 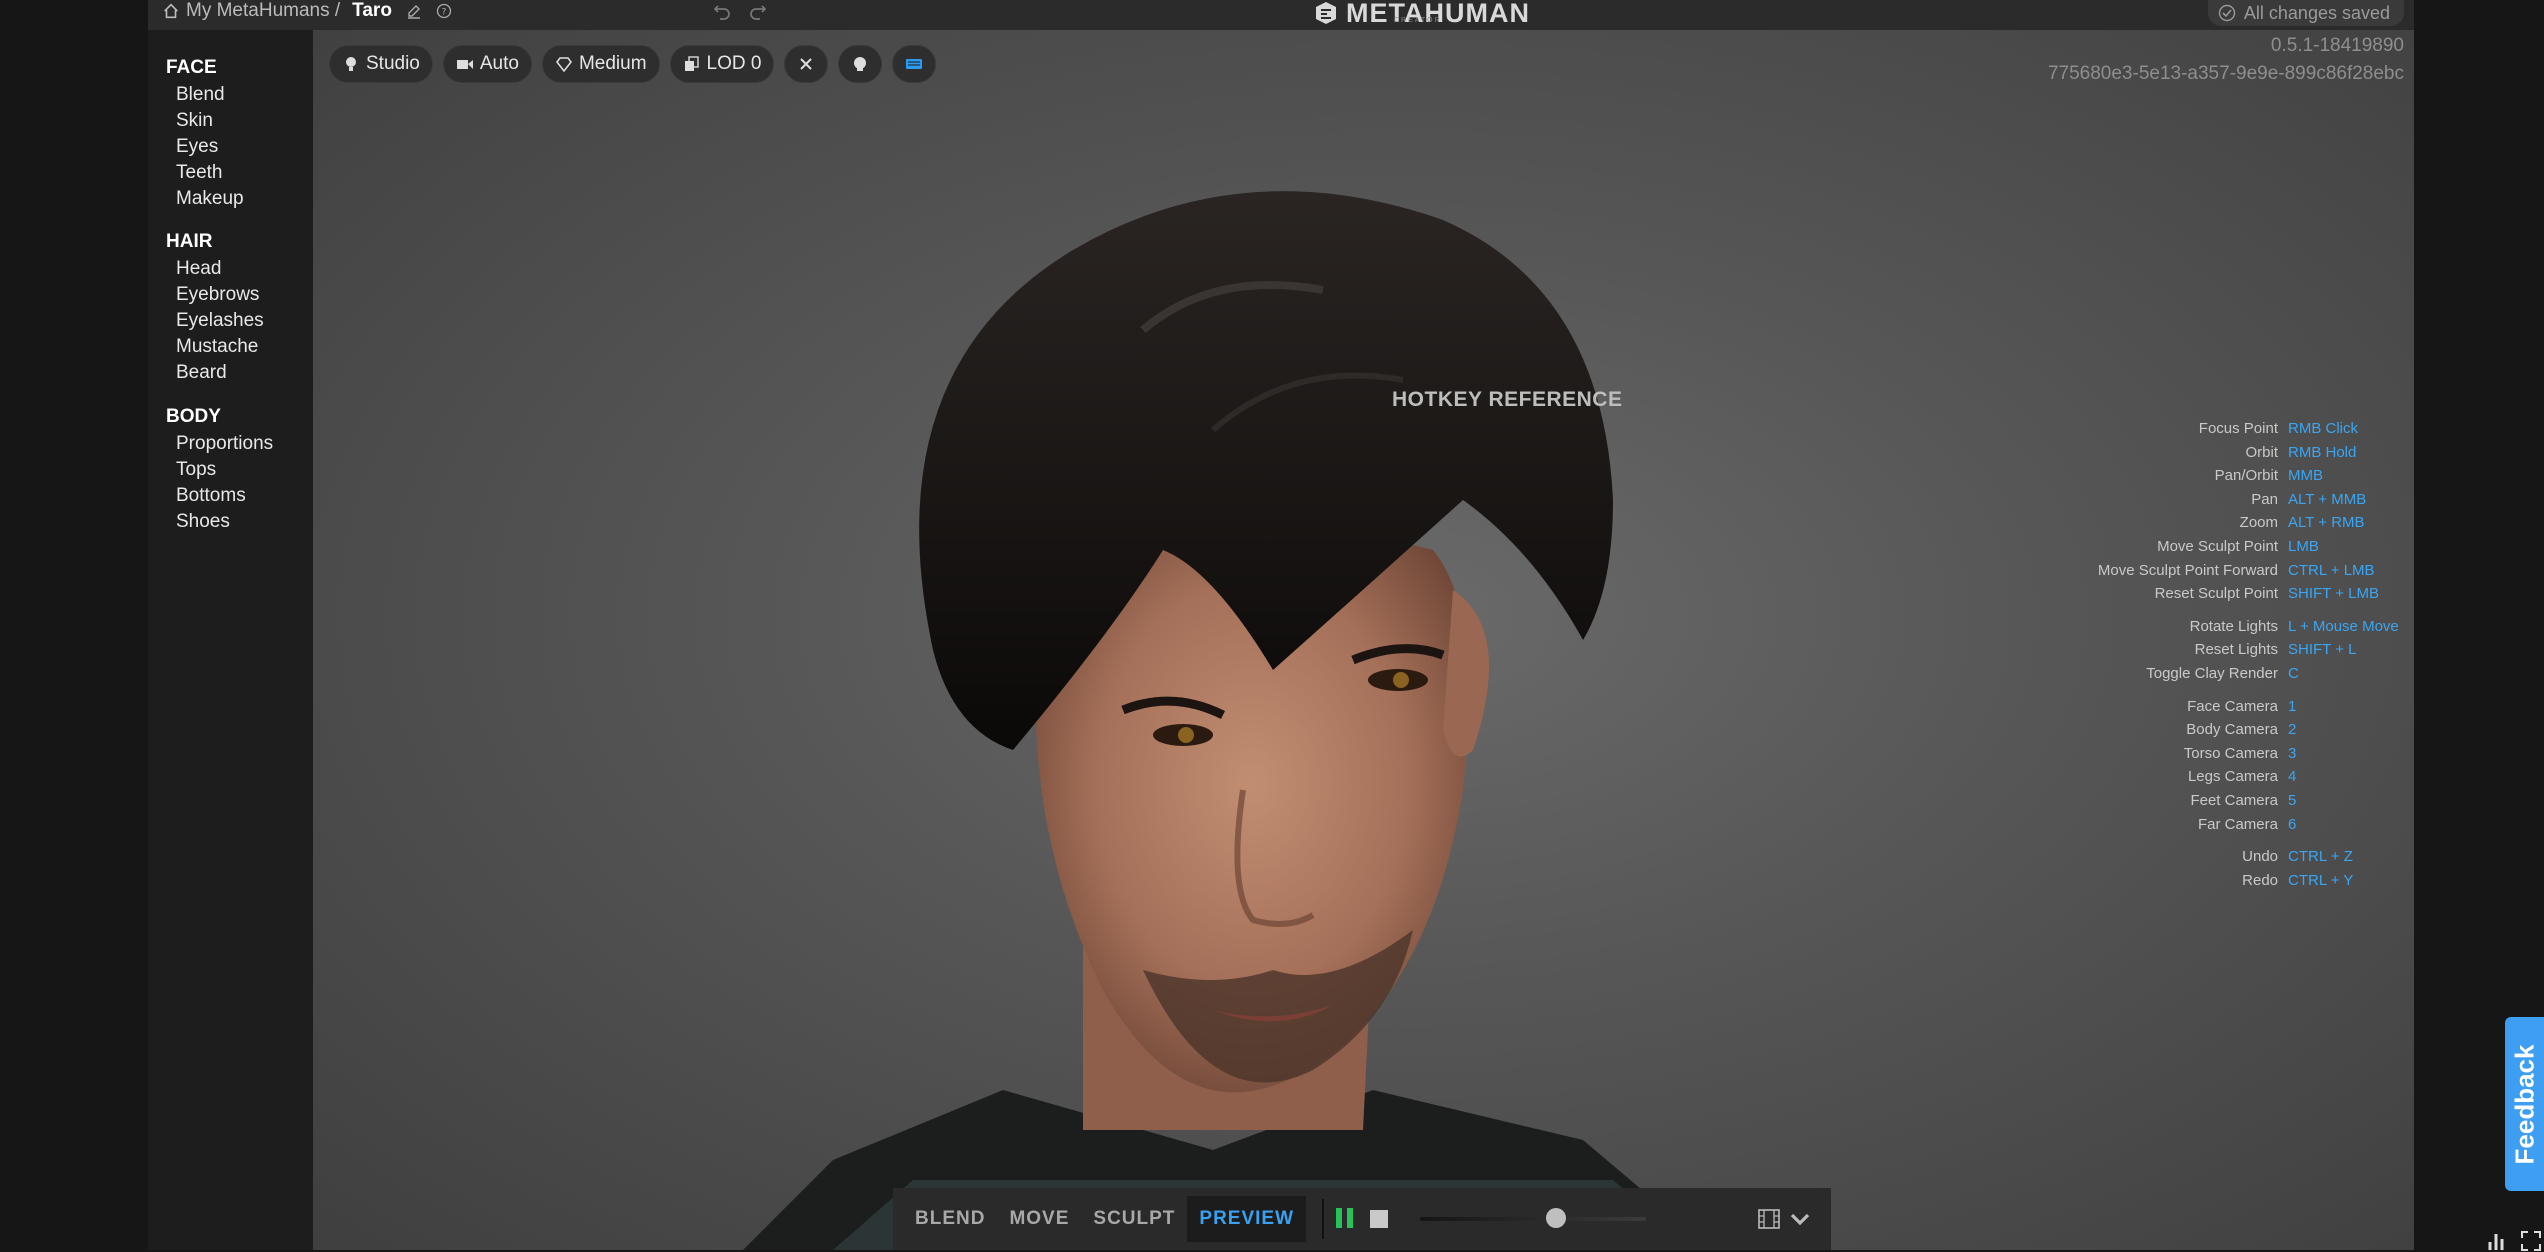 I want to click on section-face: FACE, so click(x=191, y=67).